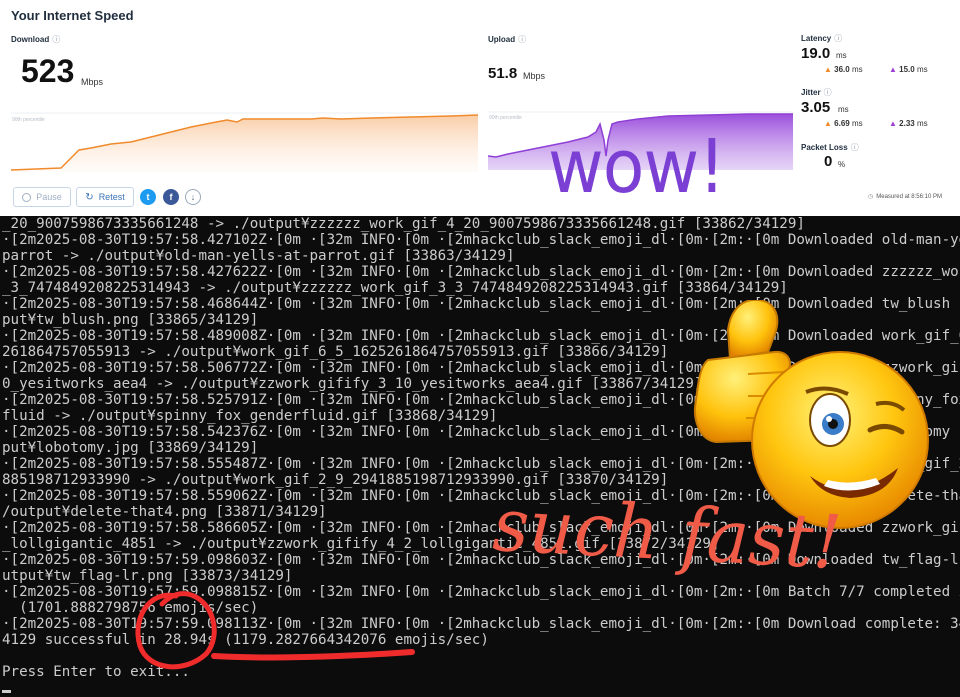 The width and height of the screenshot is (960, 697). Describe the element at coordinates (42, 197) in the screenshot. I see `pause-button: Pause` at that location.